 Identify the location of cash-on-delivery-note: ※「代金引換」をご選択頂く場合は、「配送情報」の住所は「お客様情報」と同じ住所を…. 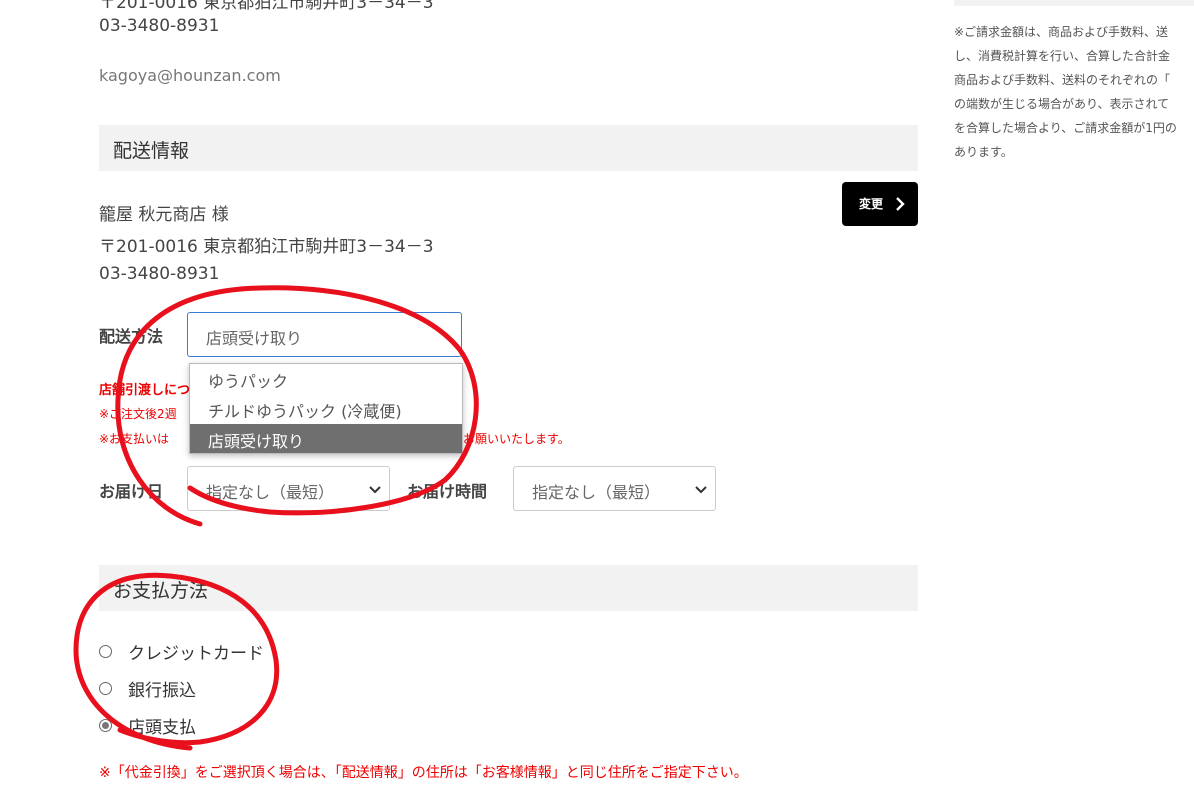
(423, 773).